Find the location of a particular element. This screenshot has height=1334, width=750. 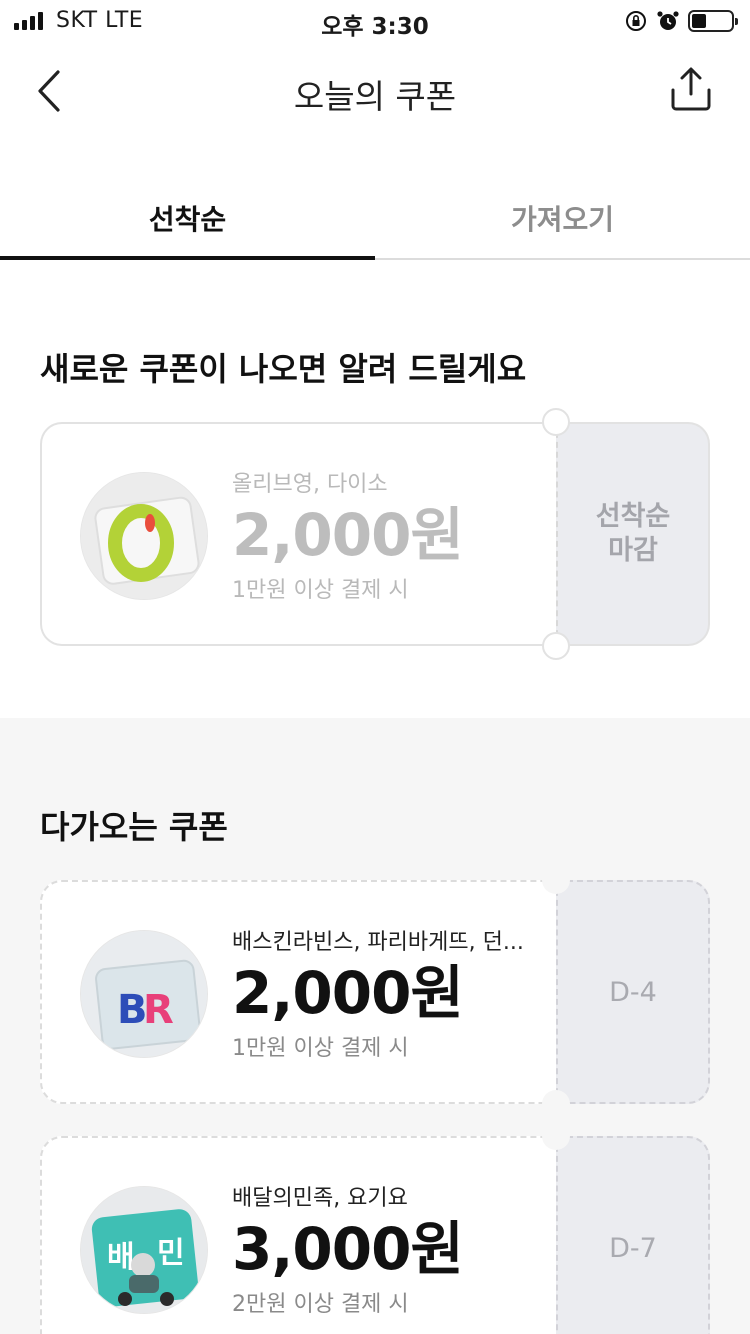

baemin-logo: 배 민 is located at coordinates (144, 1250).